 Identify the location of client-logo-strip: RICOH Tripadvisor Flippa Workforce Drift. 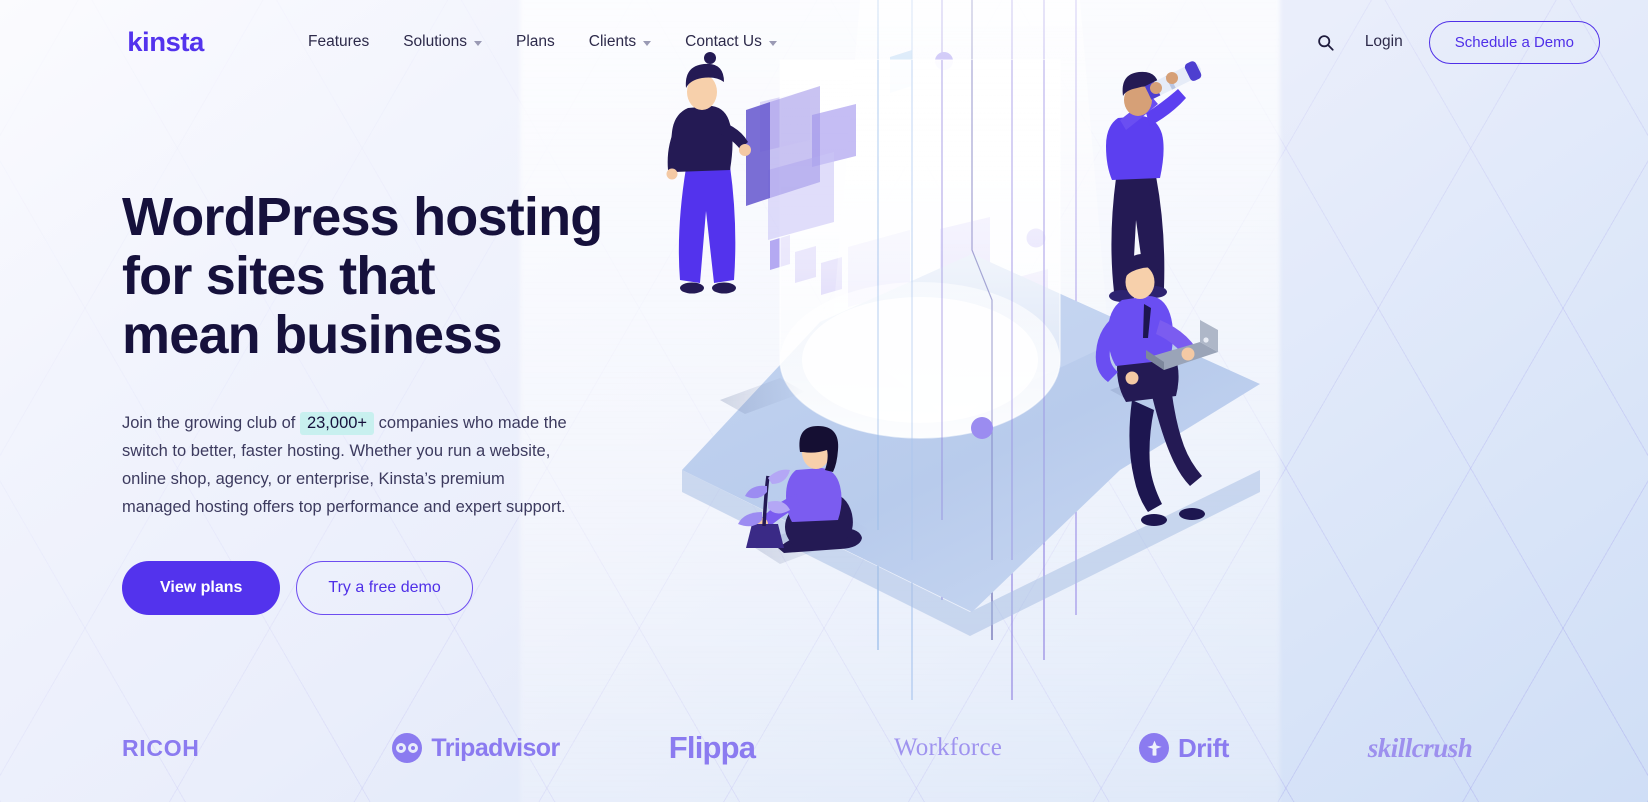
(824, 748).